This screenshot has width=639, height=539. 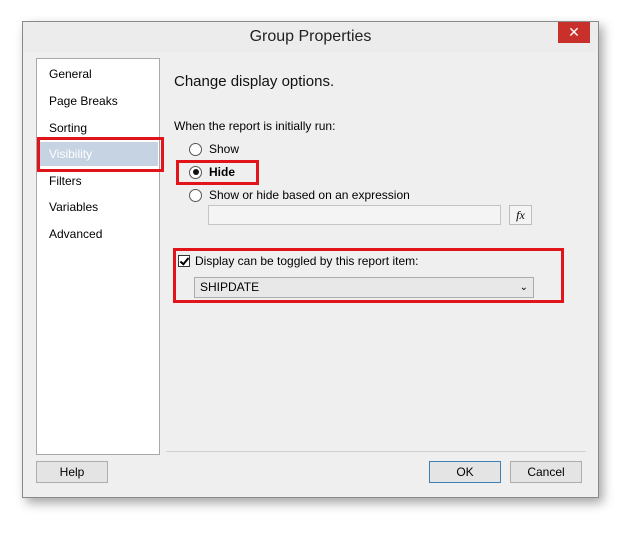 I want to click on radio-show: Show, so click(x=214, y=149).